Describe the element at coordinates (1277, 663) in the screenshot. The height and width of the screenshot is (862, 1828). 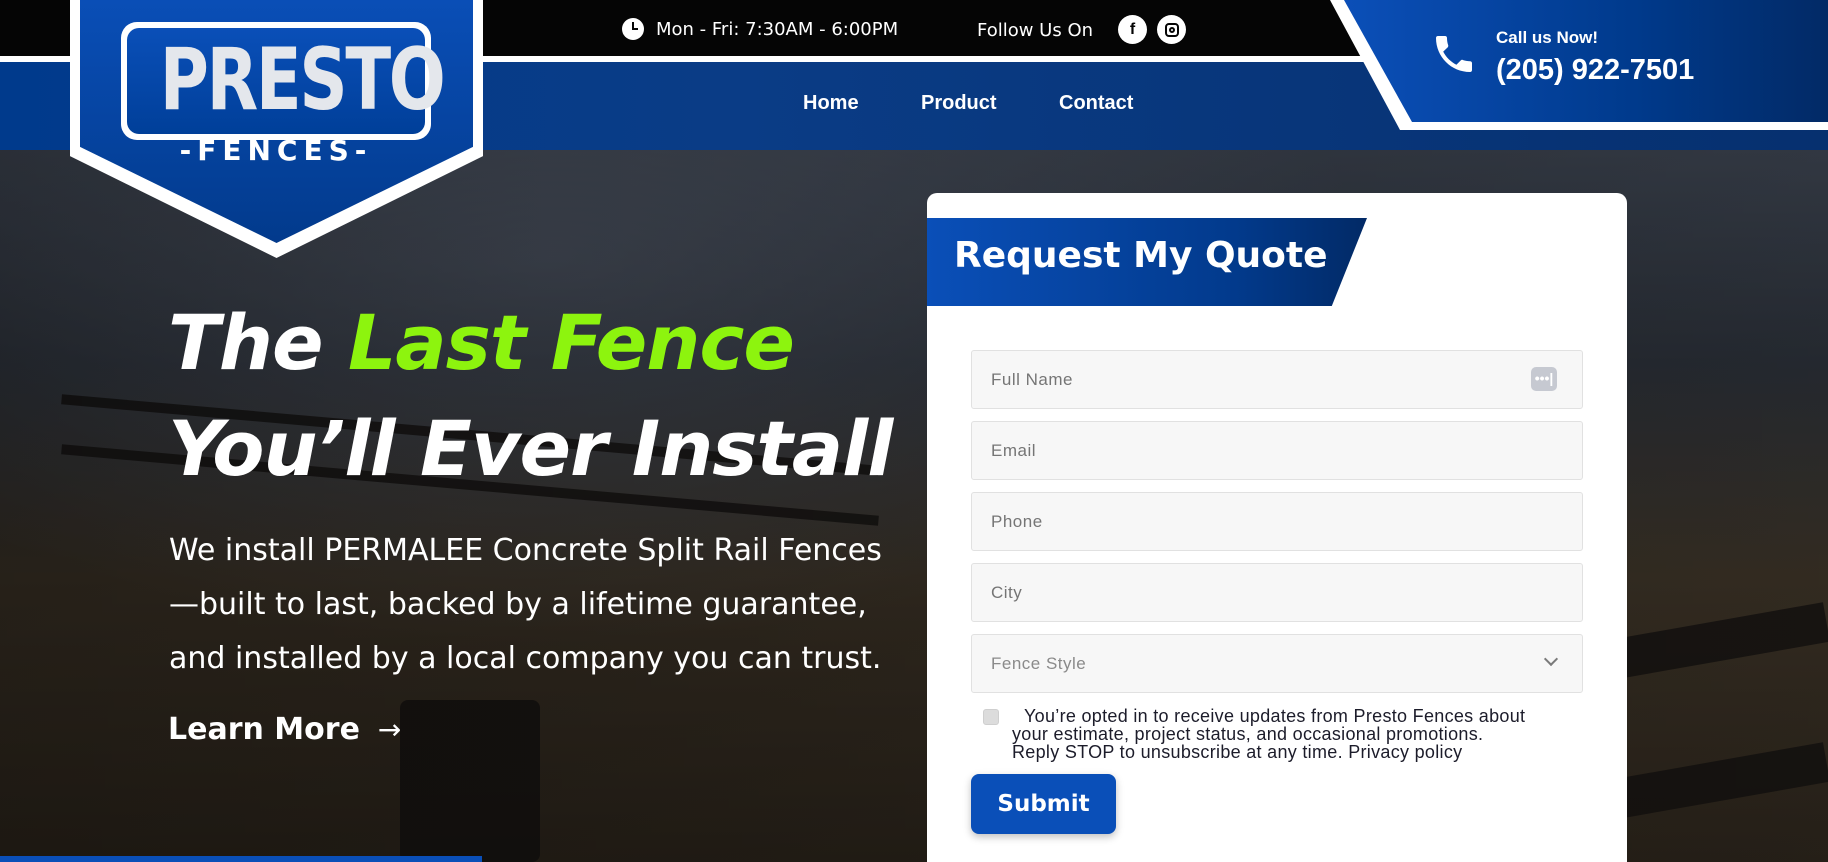
I see `fence-style-select: Fence Style` at that location.